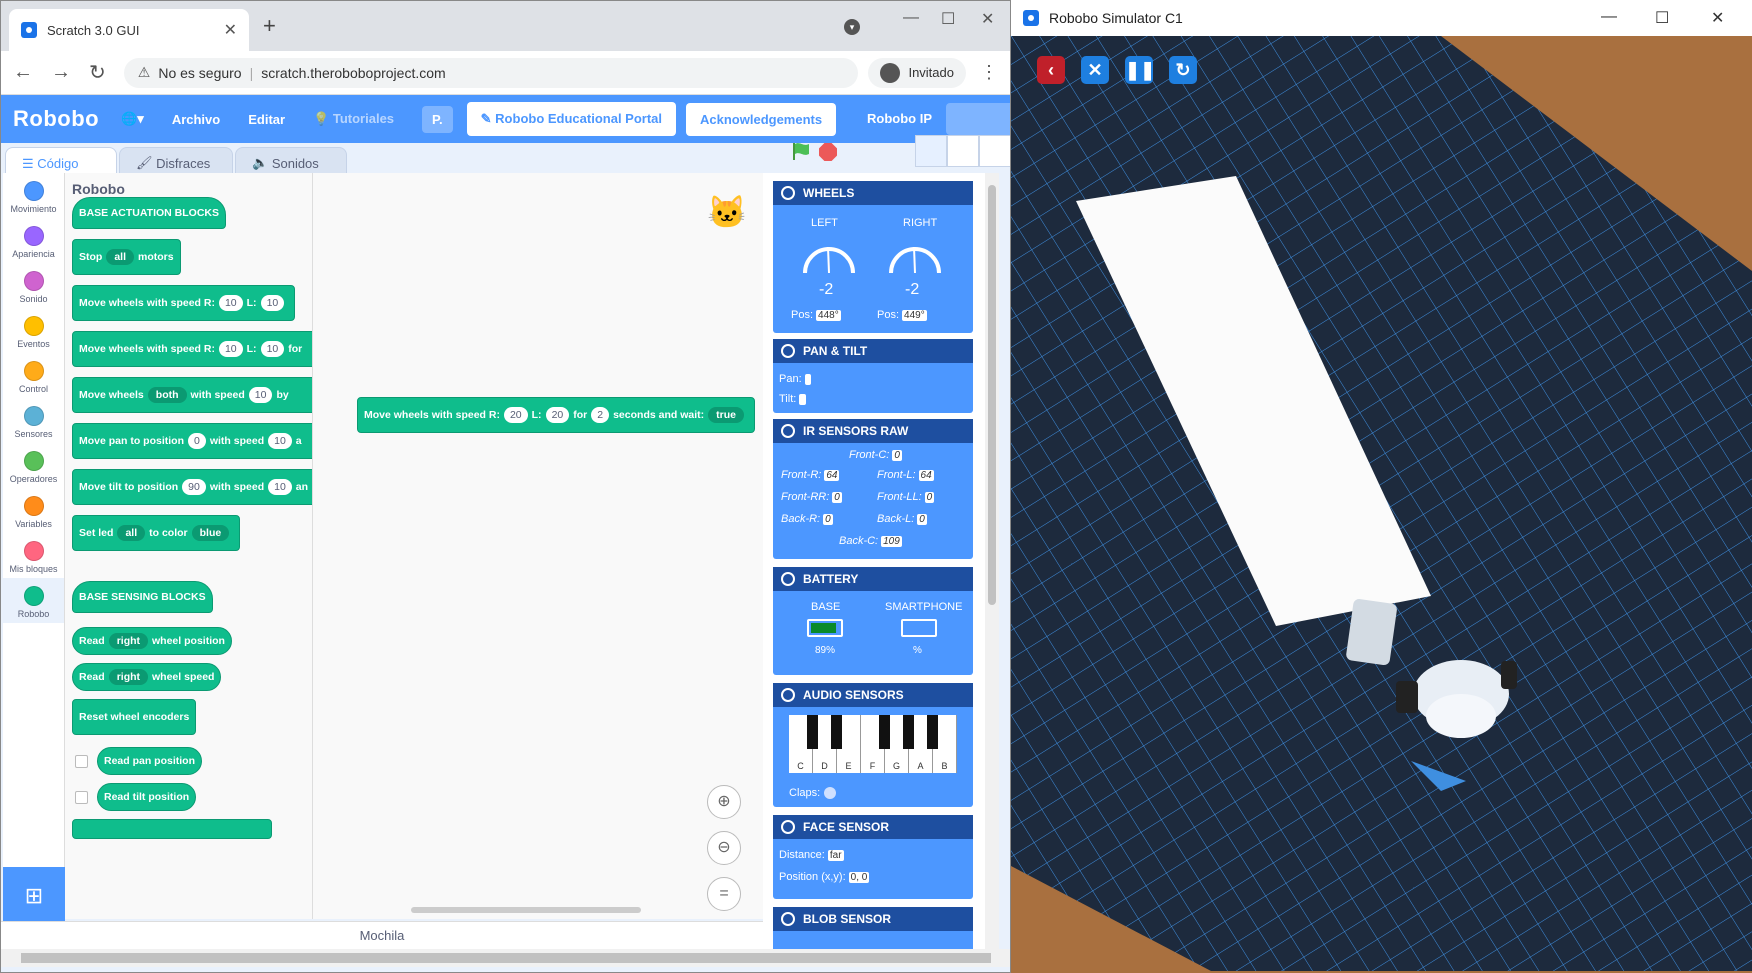 The height and width of the screenshot is (973, 1752). I want to click on tilt-checkbox, so click(81, 797).